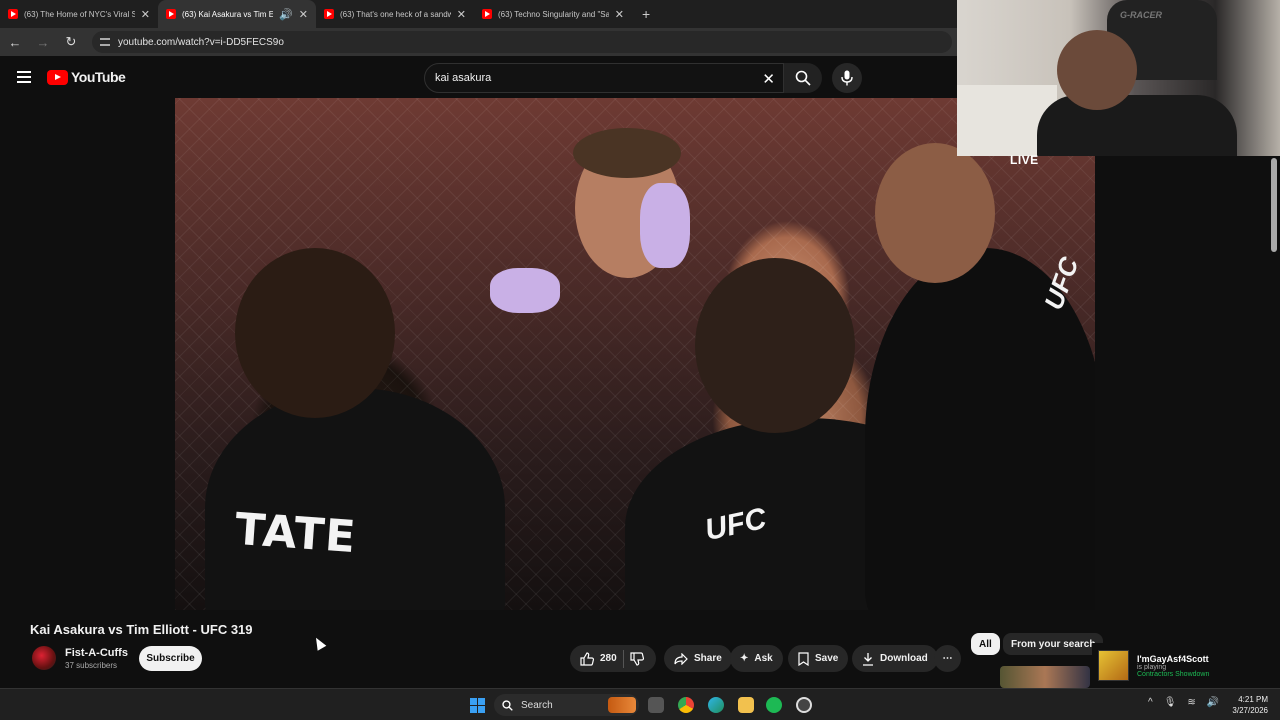 The image size is (1280, 720). Describe the element at coordinates (170, 658) in the screenshot. I see `subscribe-button: Subscribe` at that location.